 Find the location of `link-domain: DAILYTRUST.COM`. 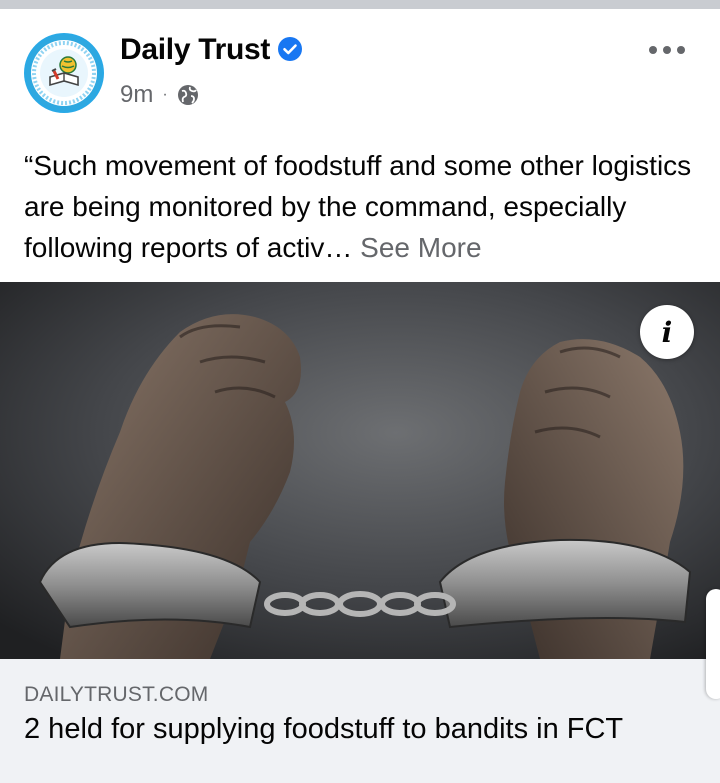

link-domain: DAILYTRUST.COM is located at coordinates (116, 694).